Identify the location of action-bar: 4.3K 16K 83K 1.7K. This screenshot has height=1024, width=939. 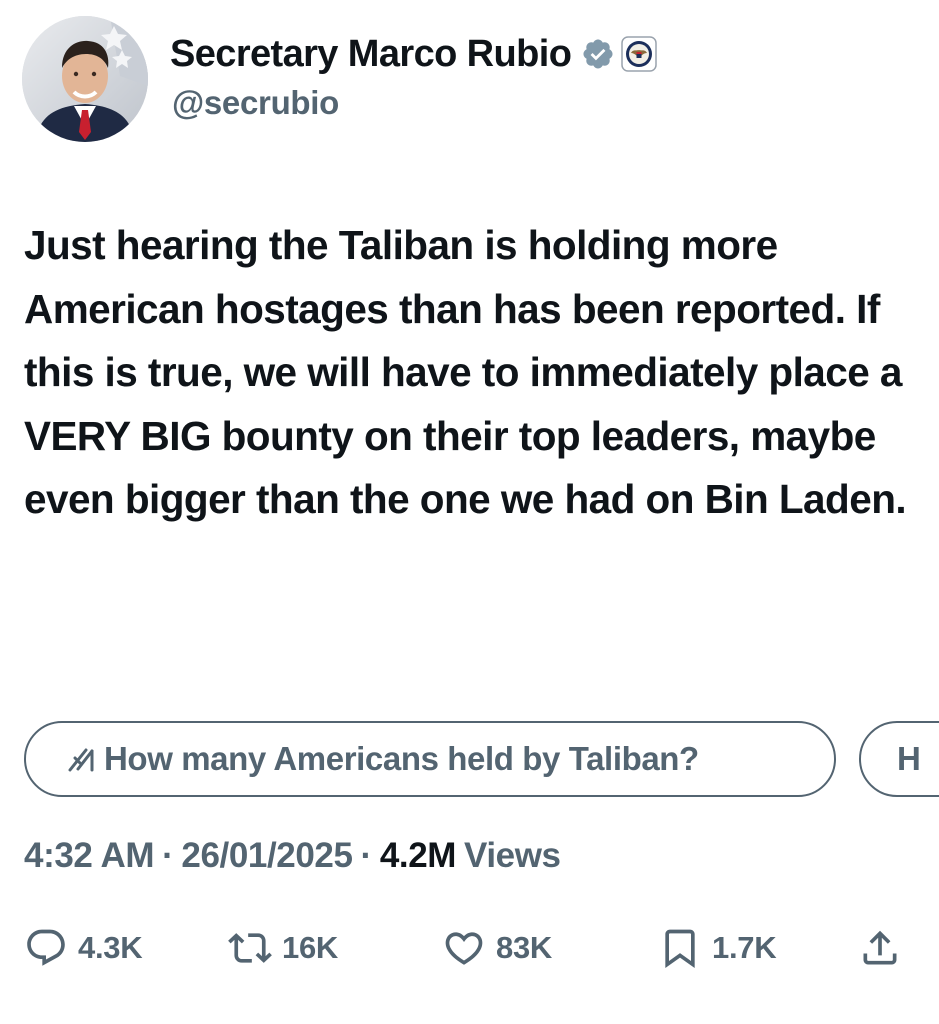
(469, 948).